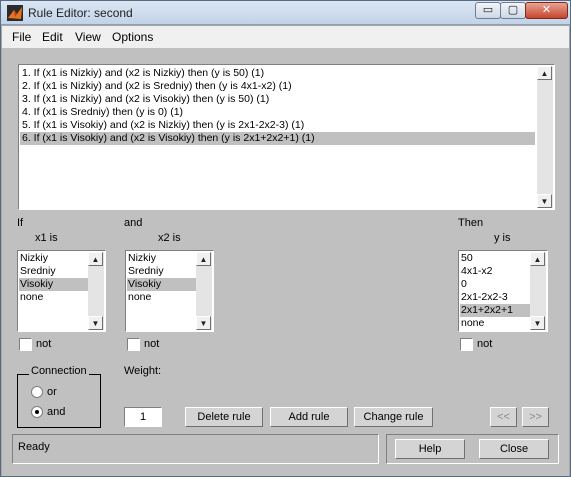 This screenshot has height=477, width=571. Describe the element at coordinates (53, 297) in the screenshot. I see `x1-option: none` at that location.